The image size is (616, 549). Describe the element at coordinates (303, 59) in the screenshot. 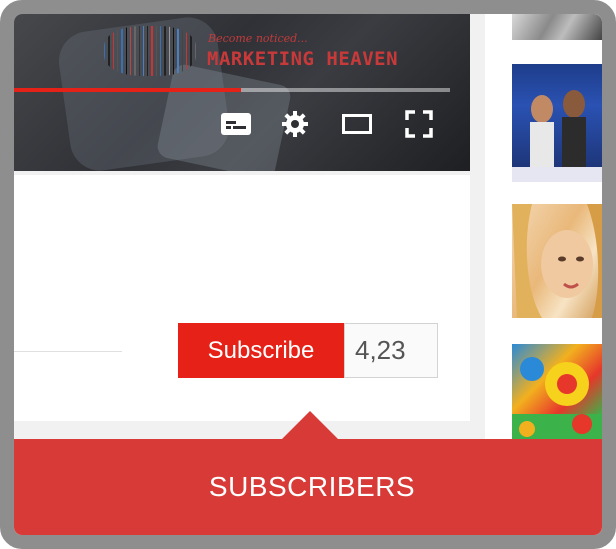

I see `logo-text: MARKETING HEAVEN` at that location.